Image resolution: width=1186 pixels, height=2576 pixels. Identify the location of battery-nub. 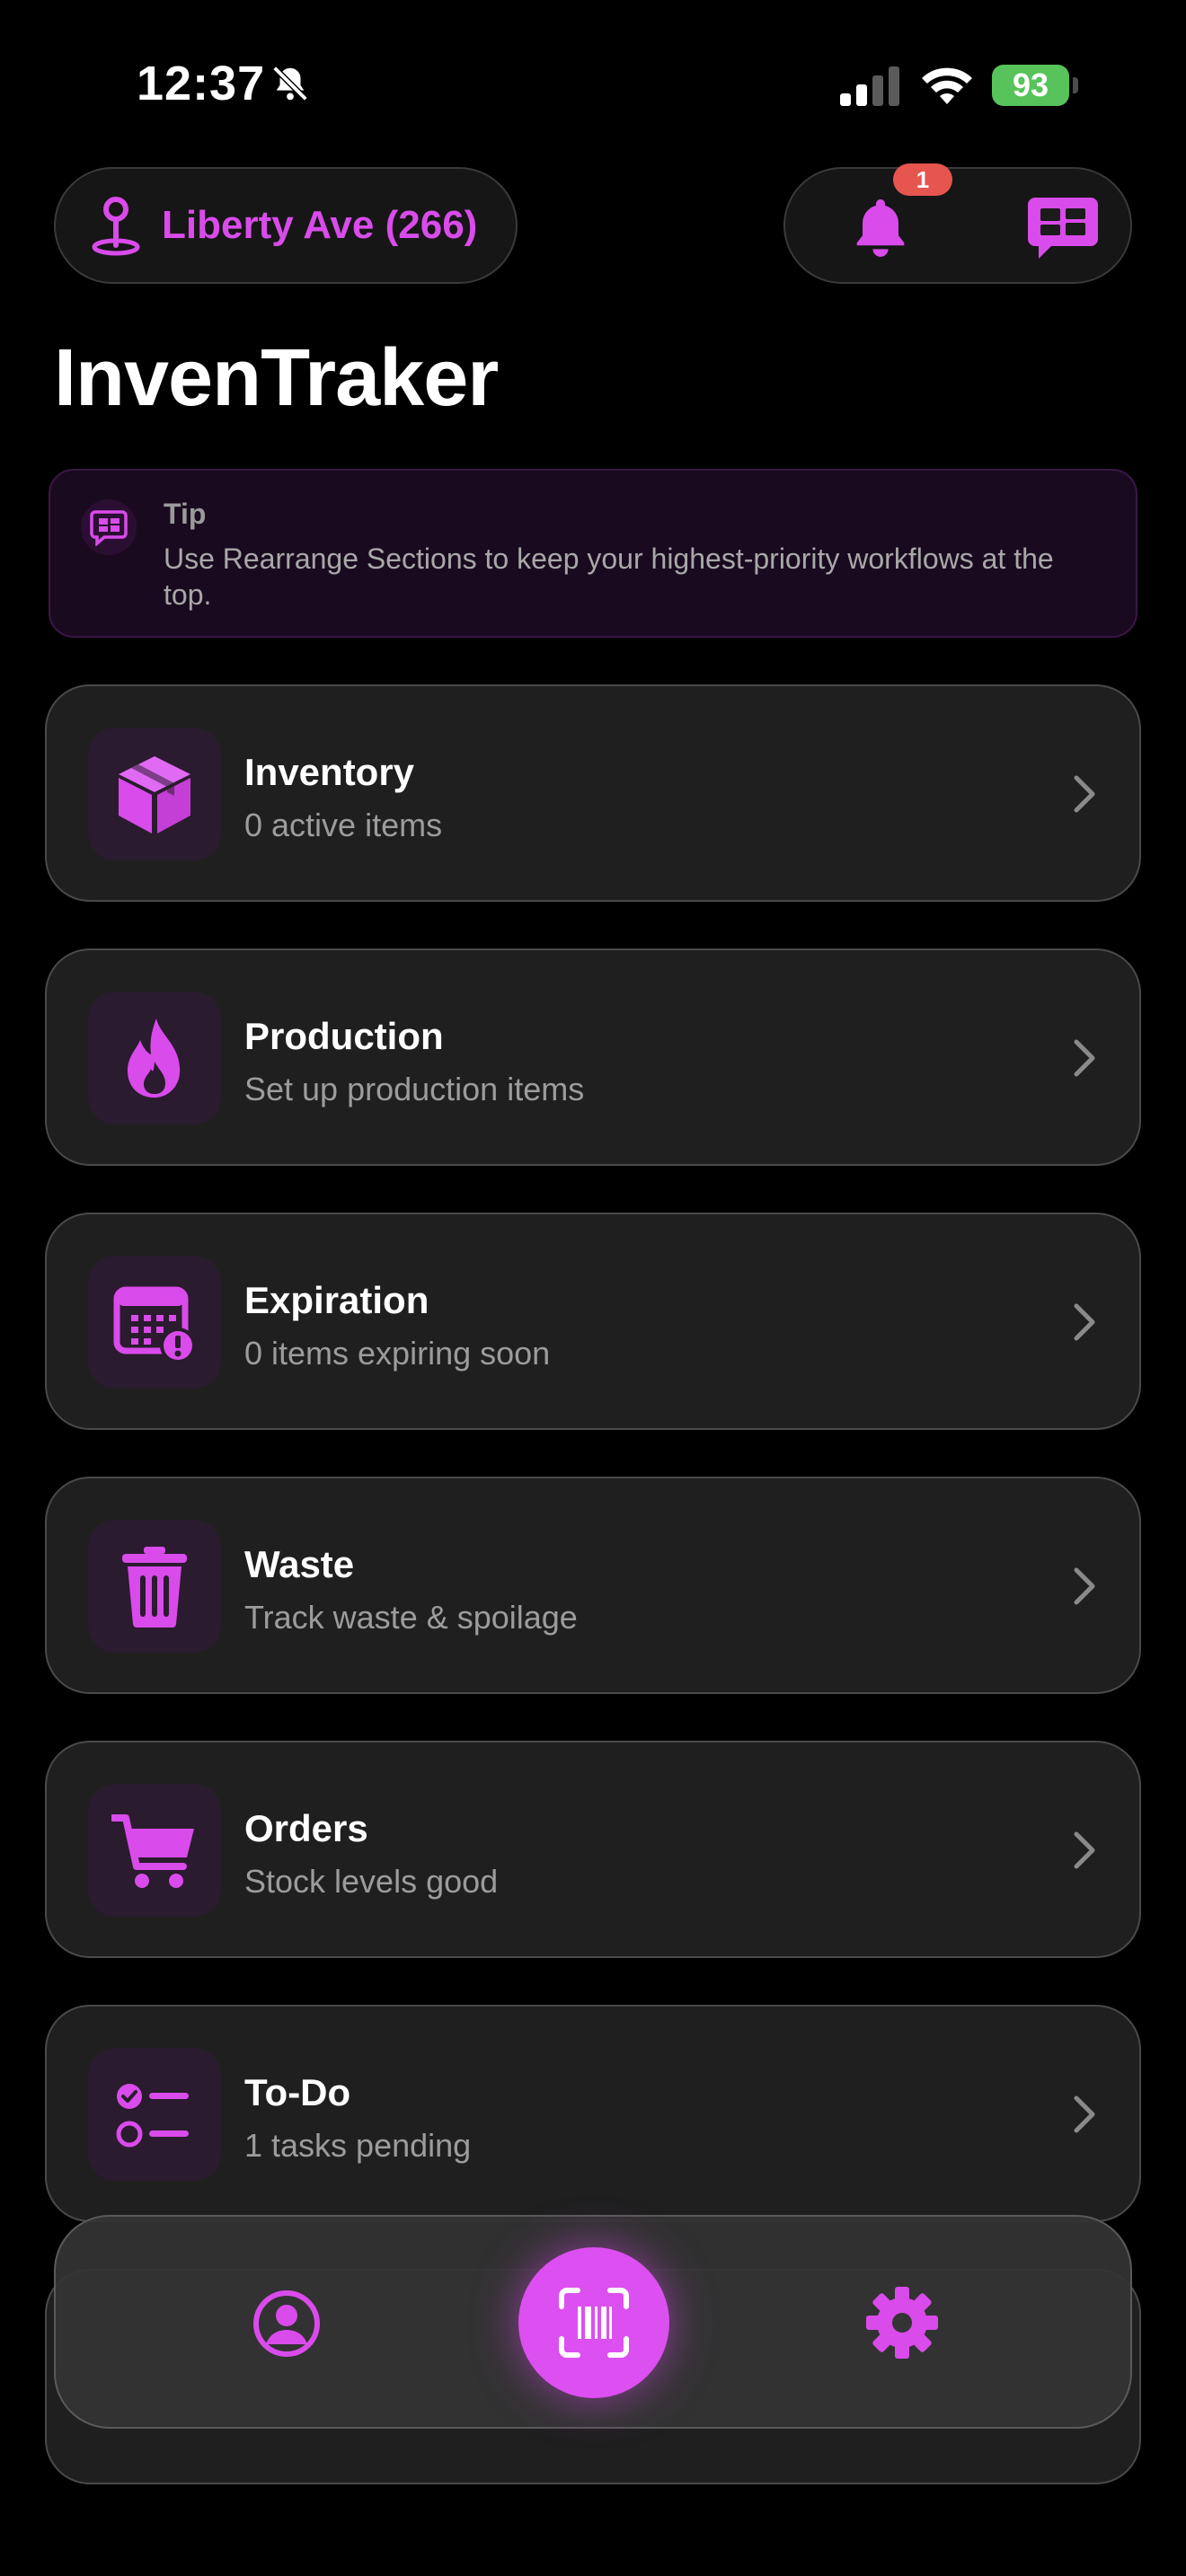
(1075, 85).